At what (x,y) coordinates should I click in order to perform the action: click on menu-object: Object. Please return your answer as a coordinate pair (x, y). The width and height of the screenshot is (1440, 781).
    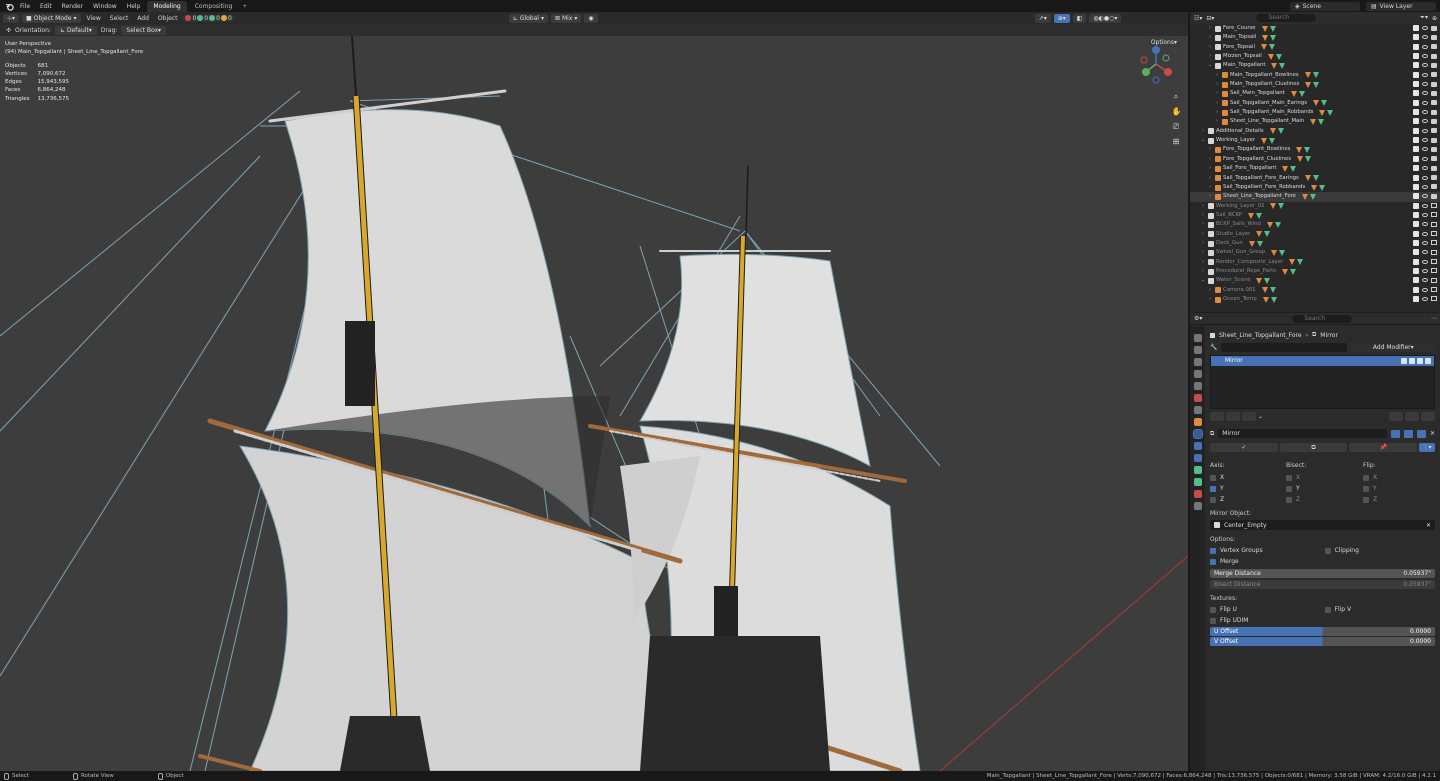
    Looking at the image, I should click on (168, 18).